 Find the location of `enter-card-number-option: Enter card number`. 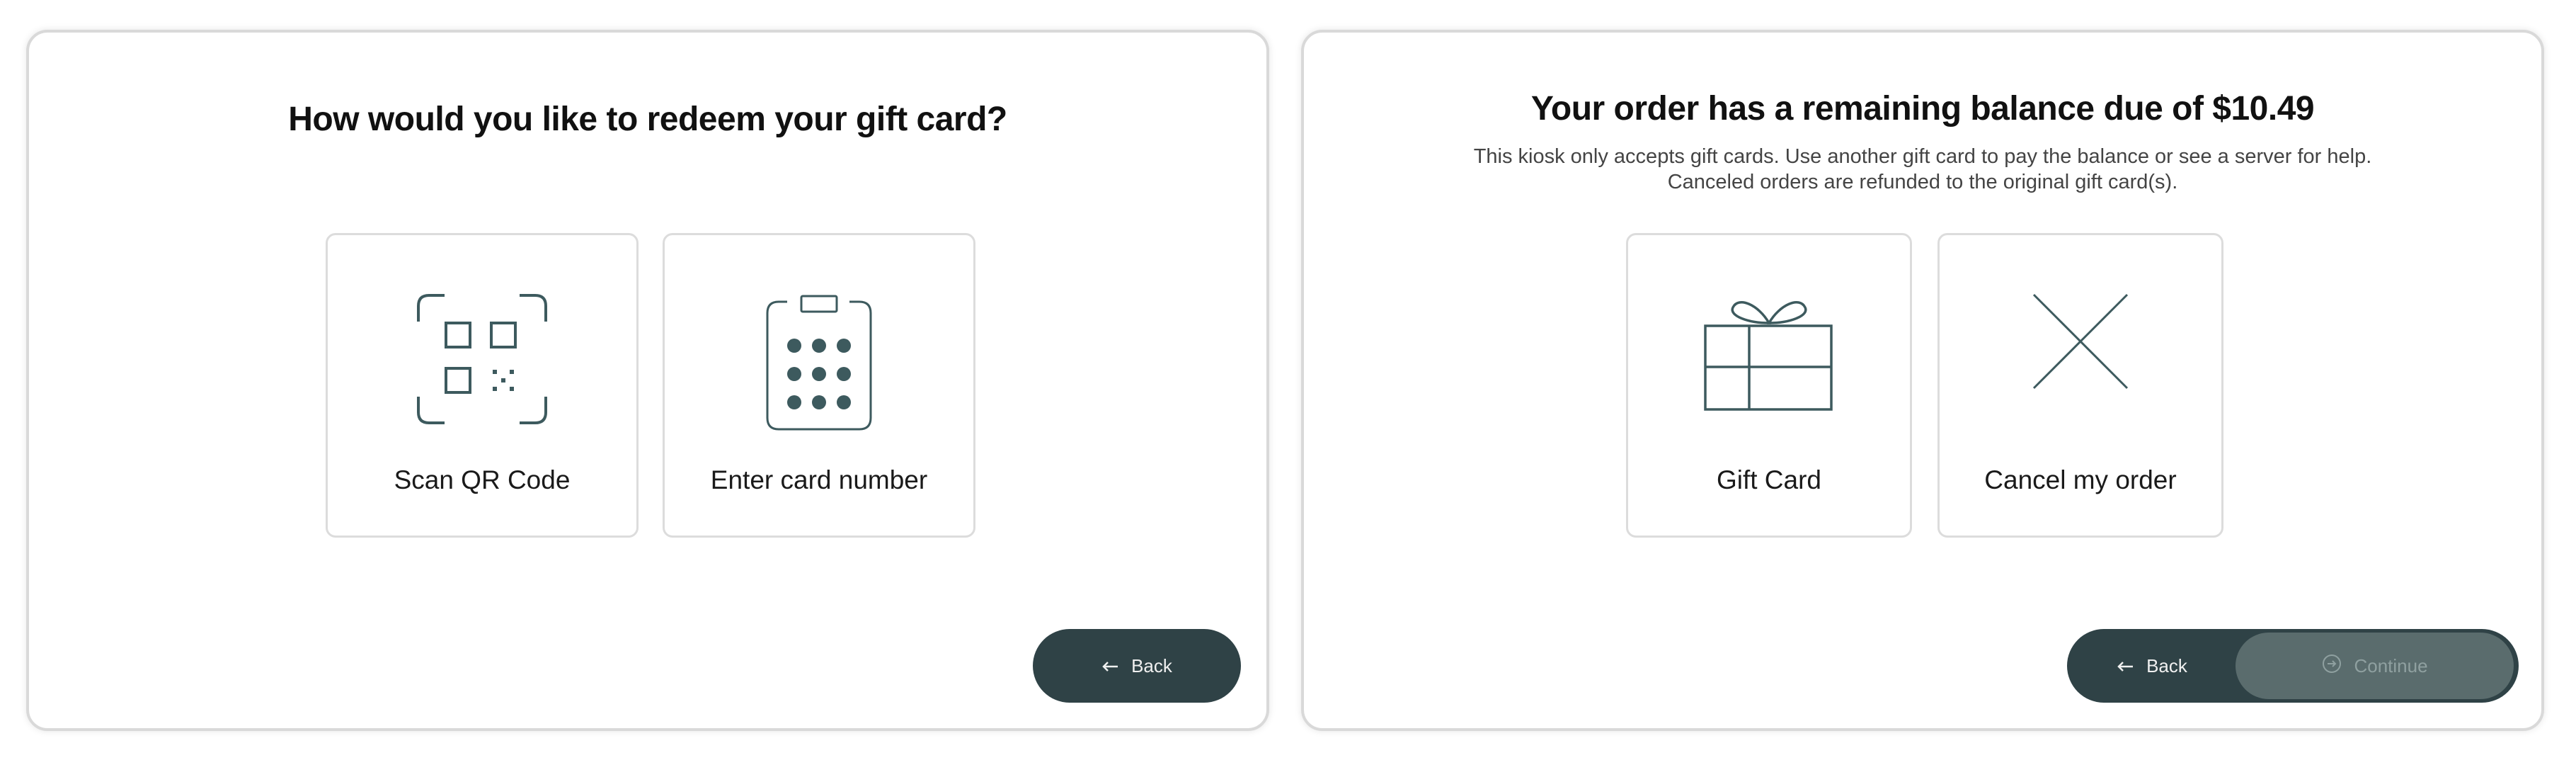

enter-card-number-option: Enter card number is located at coordinates (819, 386).